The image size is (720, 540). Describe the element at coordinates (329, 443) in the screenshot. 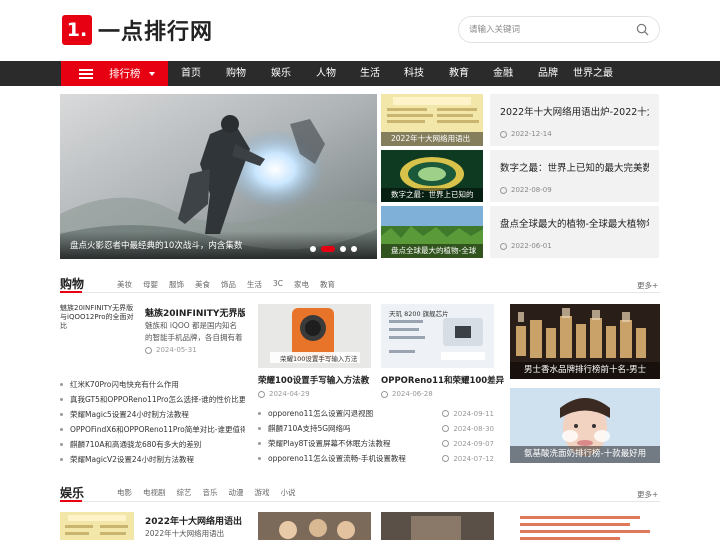

I see `list-item-text: 荣耀Play8T设置屏幕不休眠方法教程` at that location.